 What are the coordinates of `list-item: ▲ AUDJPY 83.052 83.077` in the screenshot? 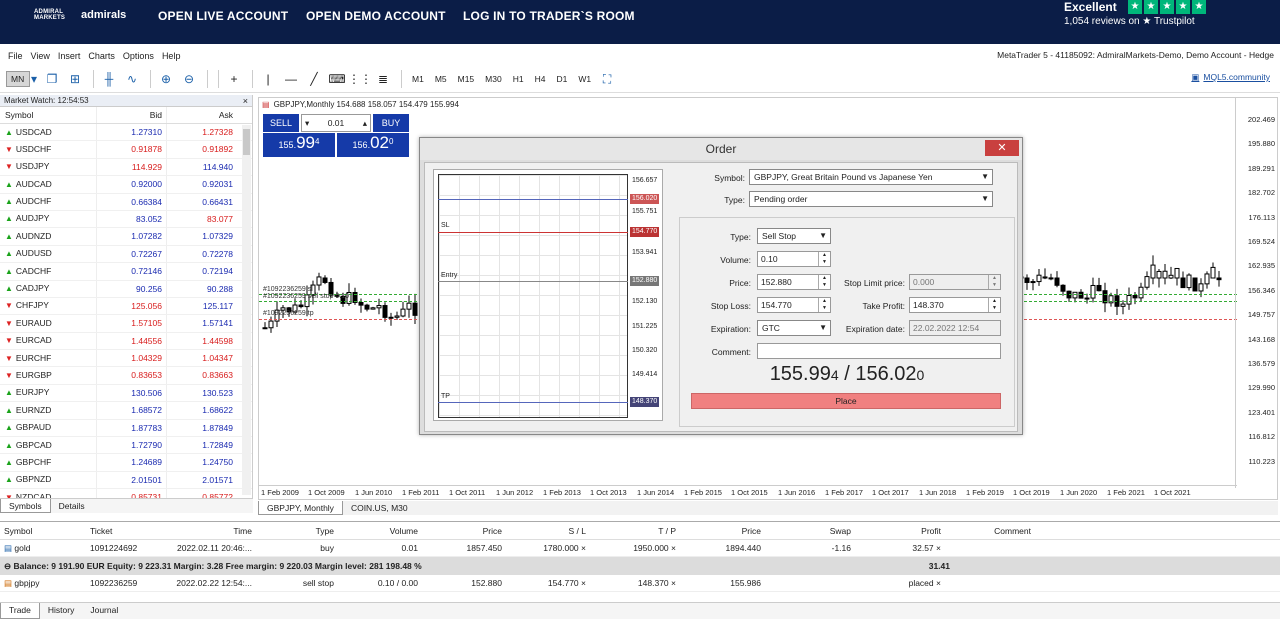 It's located at (126, 219).